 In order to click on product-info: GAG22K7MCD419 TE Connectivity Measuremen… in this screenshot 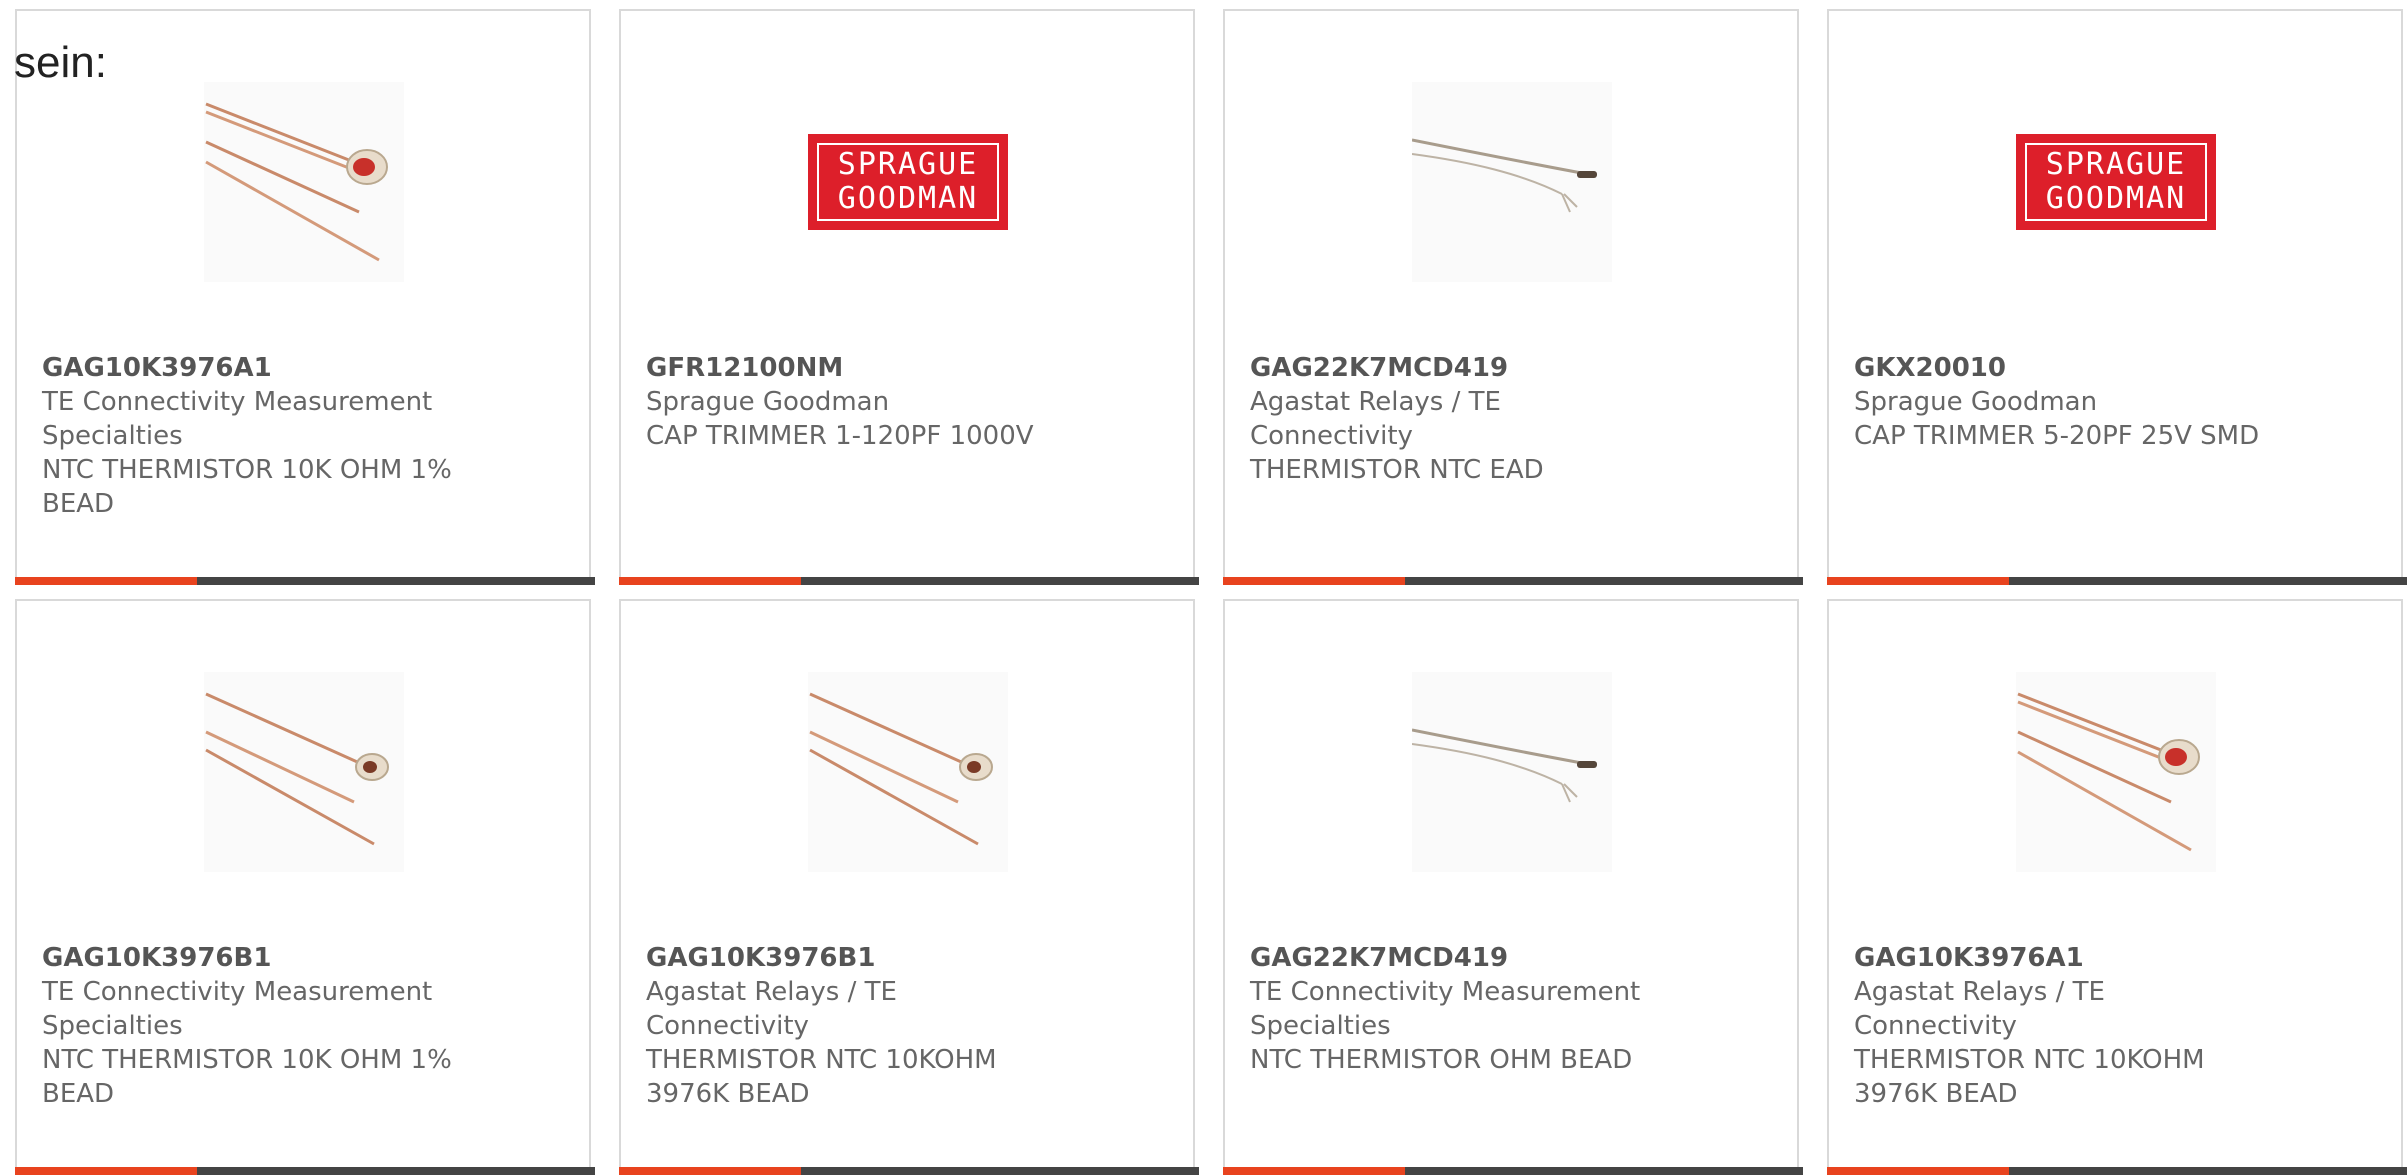, I will do `click(1460, 1009)`.